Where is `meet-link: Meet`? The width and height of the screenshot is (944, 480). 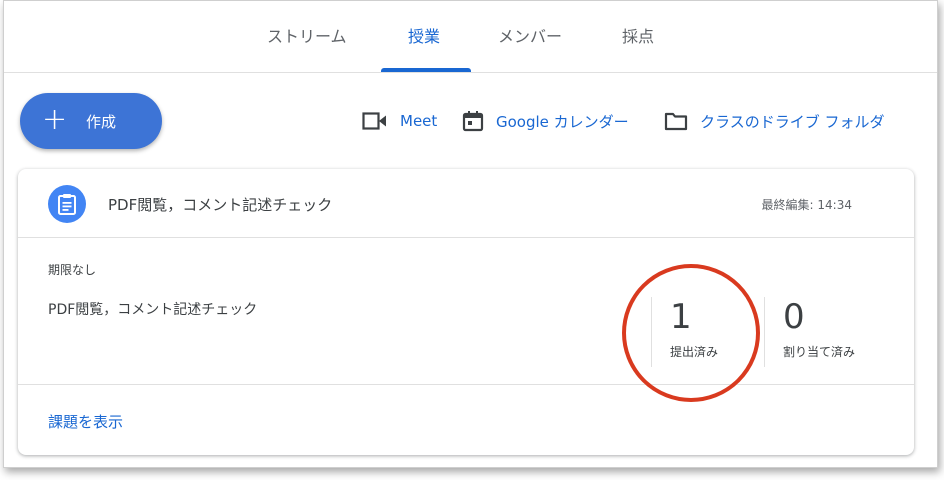 meet-link: Meet is located at coordinates (399, 121).